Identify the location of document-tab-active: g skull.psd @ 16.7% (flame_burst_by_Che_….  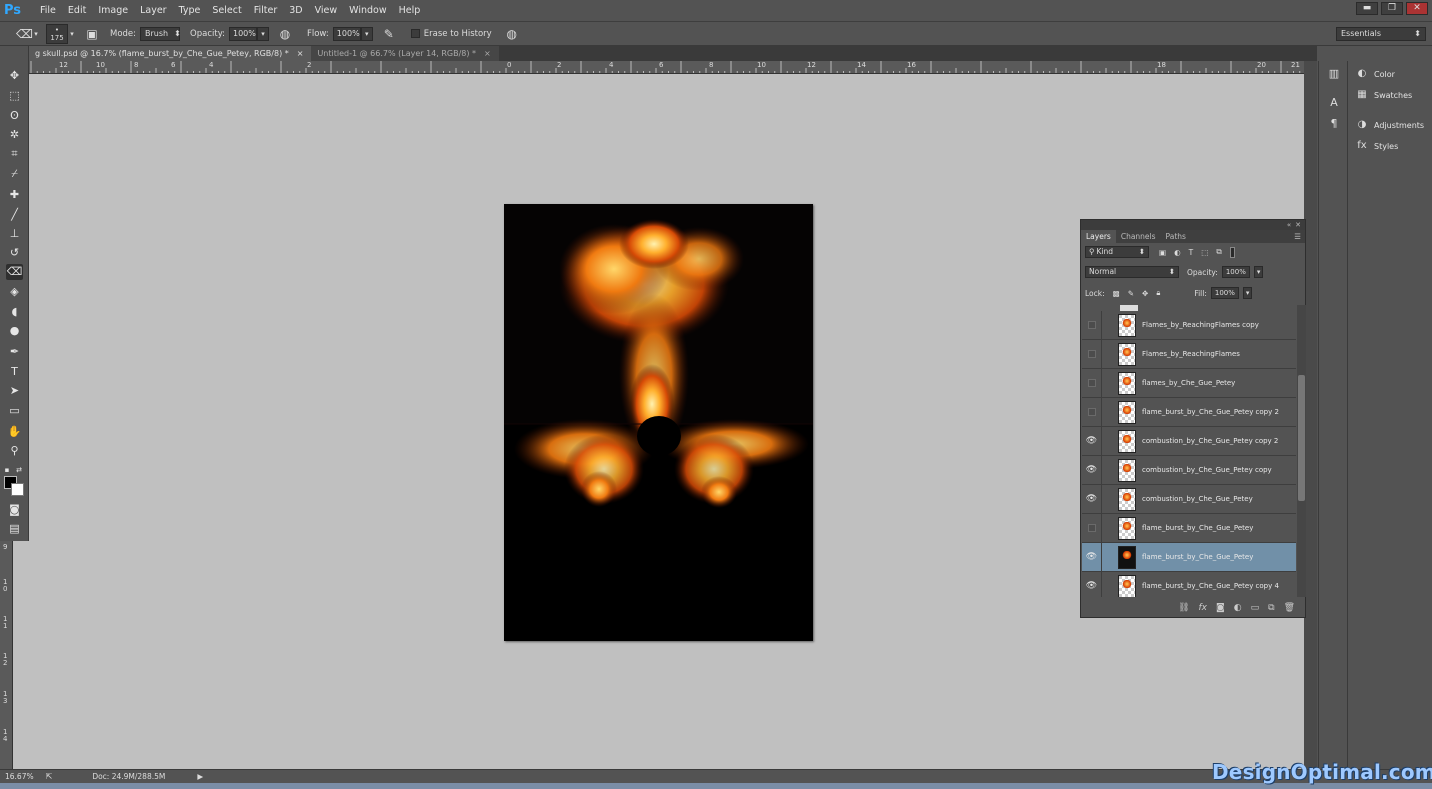
(170, 53).